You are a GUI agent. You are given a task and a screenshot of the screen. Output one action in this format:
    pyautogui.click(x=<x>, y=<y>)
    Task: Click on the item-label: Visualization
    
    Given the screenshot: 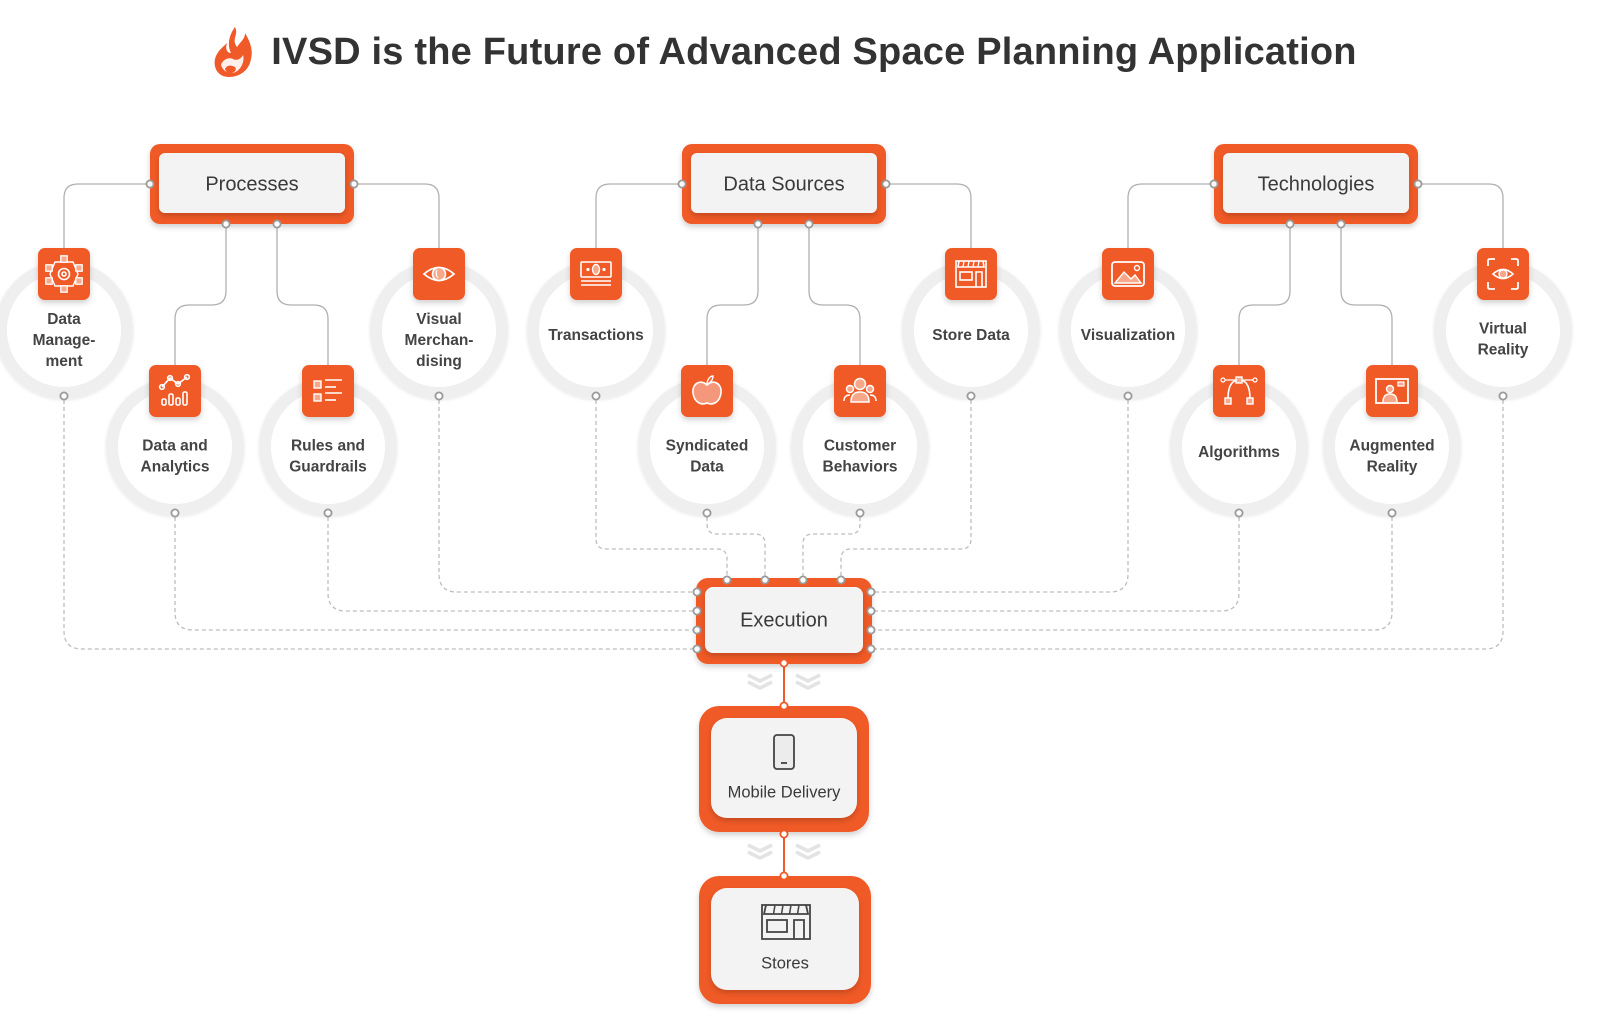 What is the action you would take?
    pyautogui.click(x=1128, y=335)
    